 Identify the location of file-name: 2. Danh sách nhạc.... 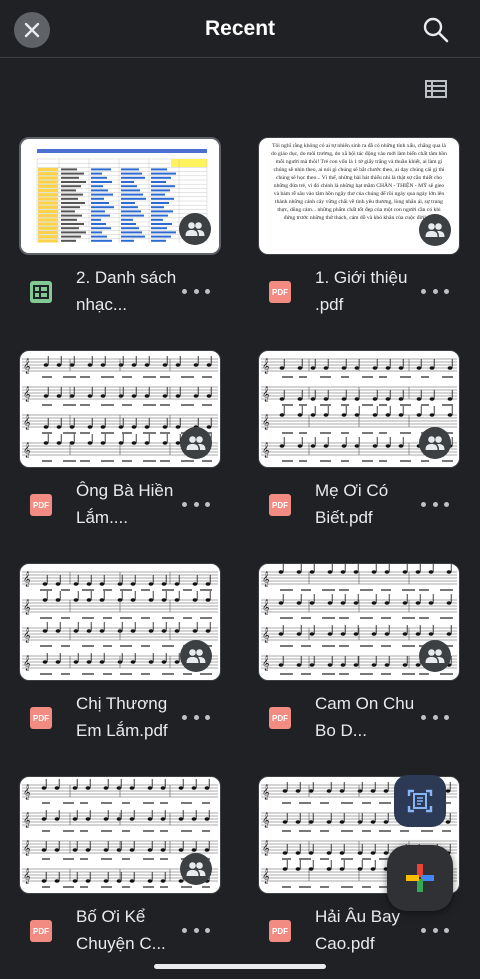
(131, 291).